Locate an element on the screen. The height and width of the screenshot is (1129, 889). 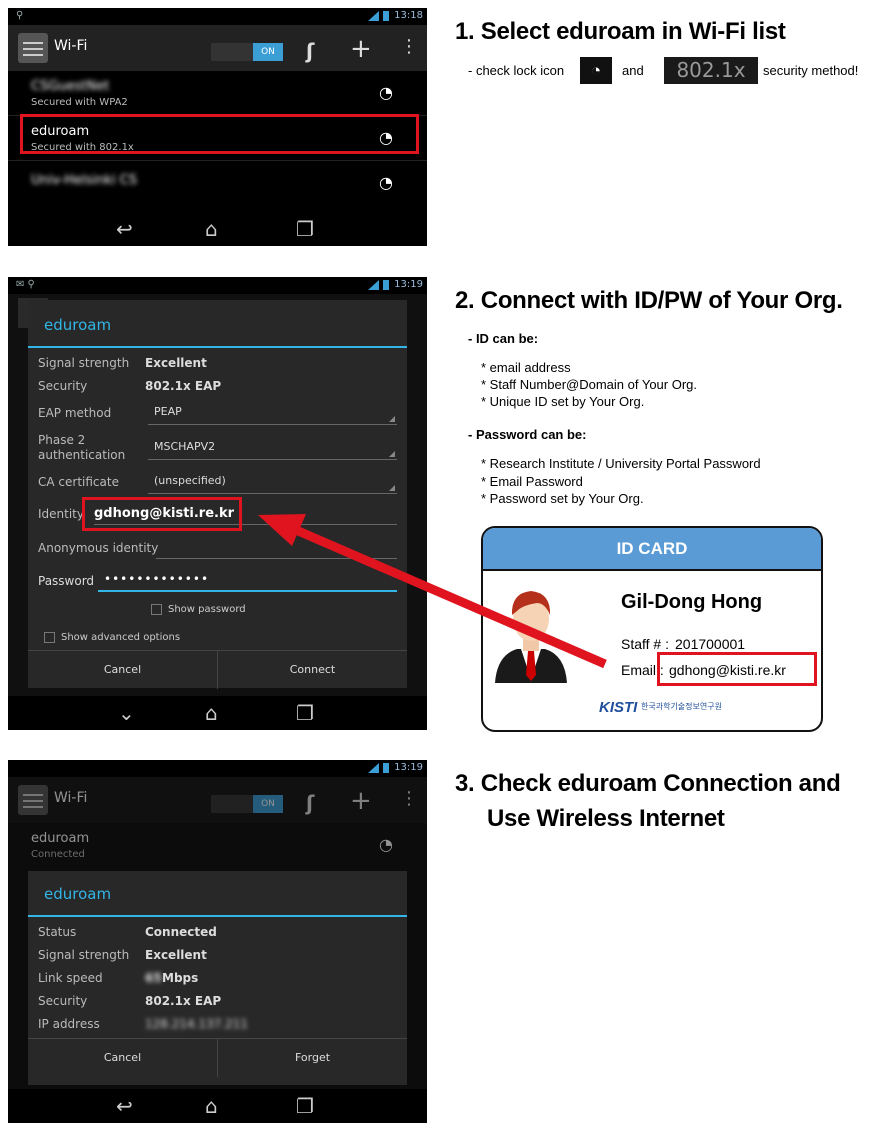
status-time: 13:19 is located at coordinates (408, 767).